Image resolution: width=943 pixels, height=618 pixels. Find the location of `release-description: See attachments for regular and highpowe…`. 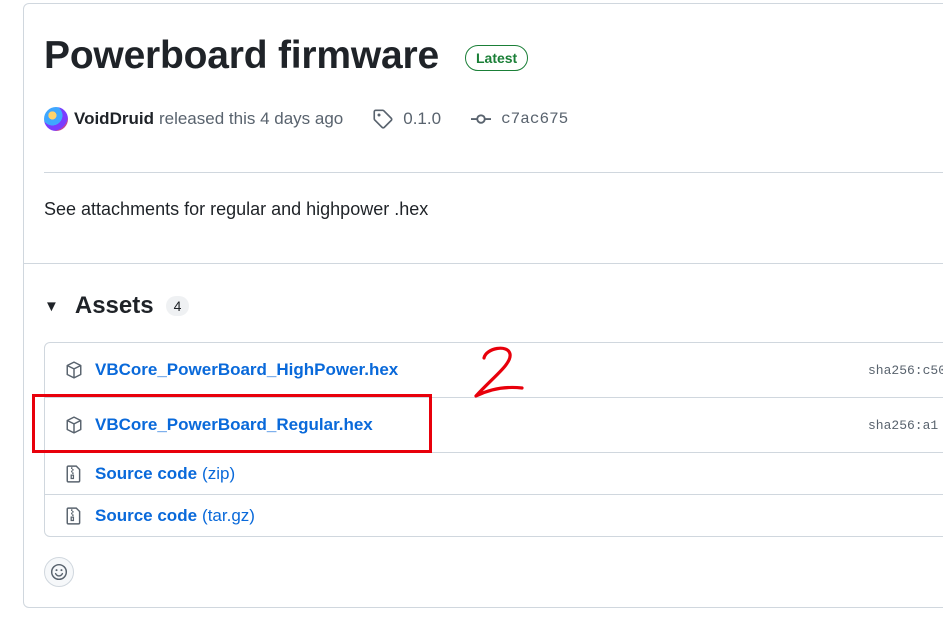

release-description: See attachments for regular and highpowe… is located at coordinates (236, 209).